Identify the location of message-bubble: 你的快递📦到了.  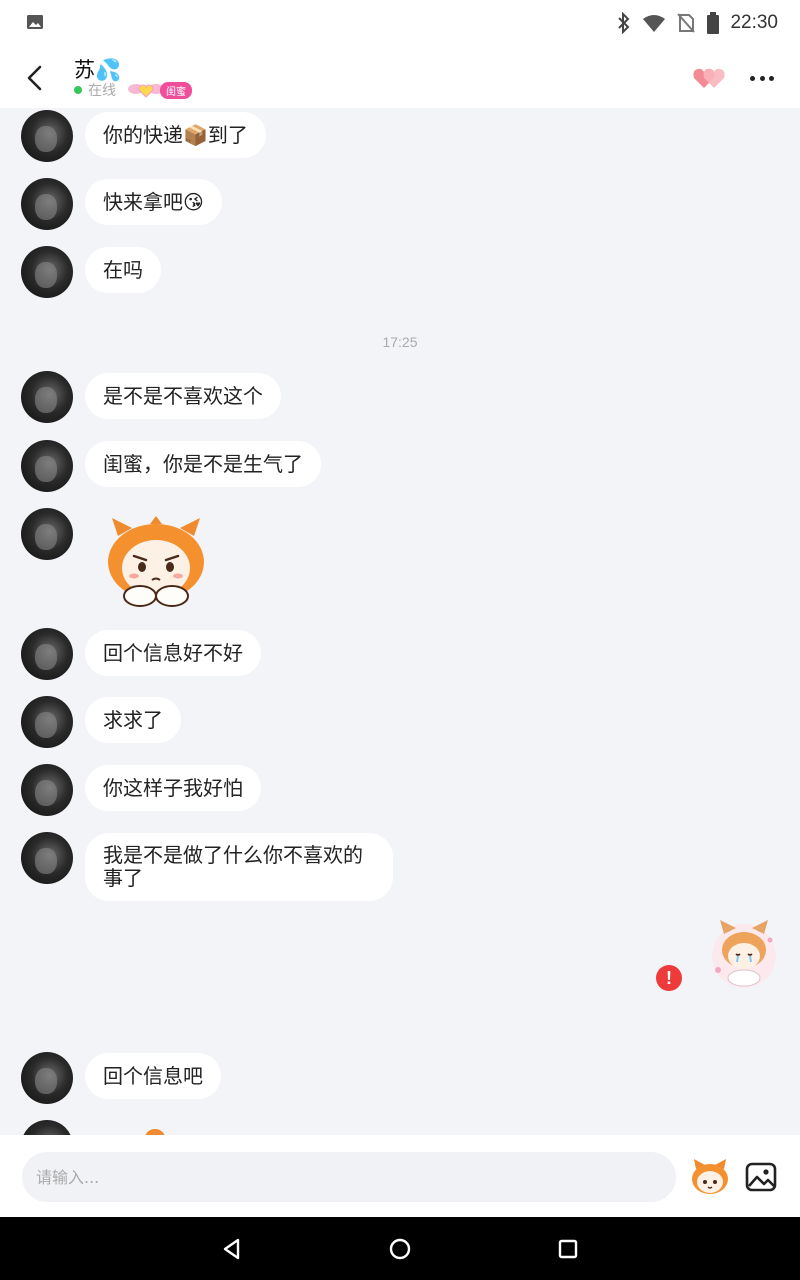
(175, 135).